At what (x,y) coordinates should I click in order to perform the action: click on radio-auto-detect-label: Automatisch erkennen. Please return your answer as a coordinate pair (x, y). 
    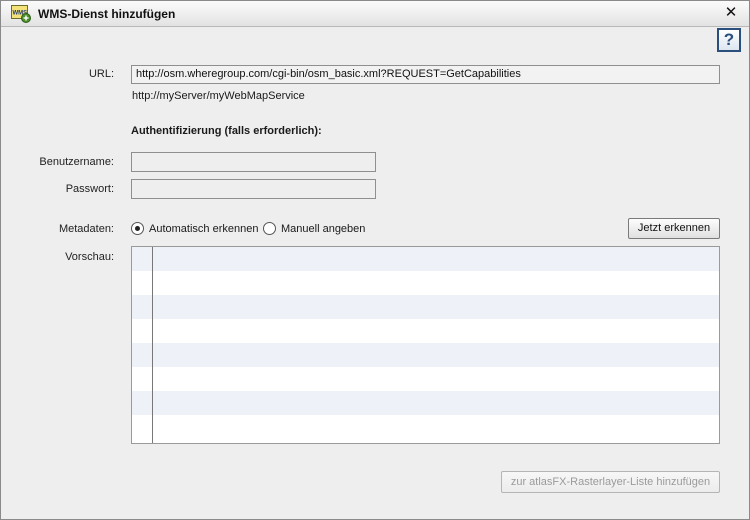
    Looking at the image, I should click on (203, 229).